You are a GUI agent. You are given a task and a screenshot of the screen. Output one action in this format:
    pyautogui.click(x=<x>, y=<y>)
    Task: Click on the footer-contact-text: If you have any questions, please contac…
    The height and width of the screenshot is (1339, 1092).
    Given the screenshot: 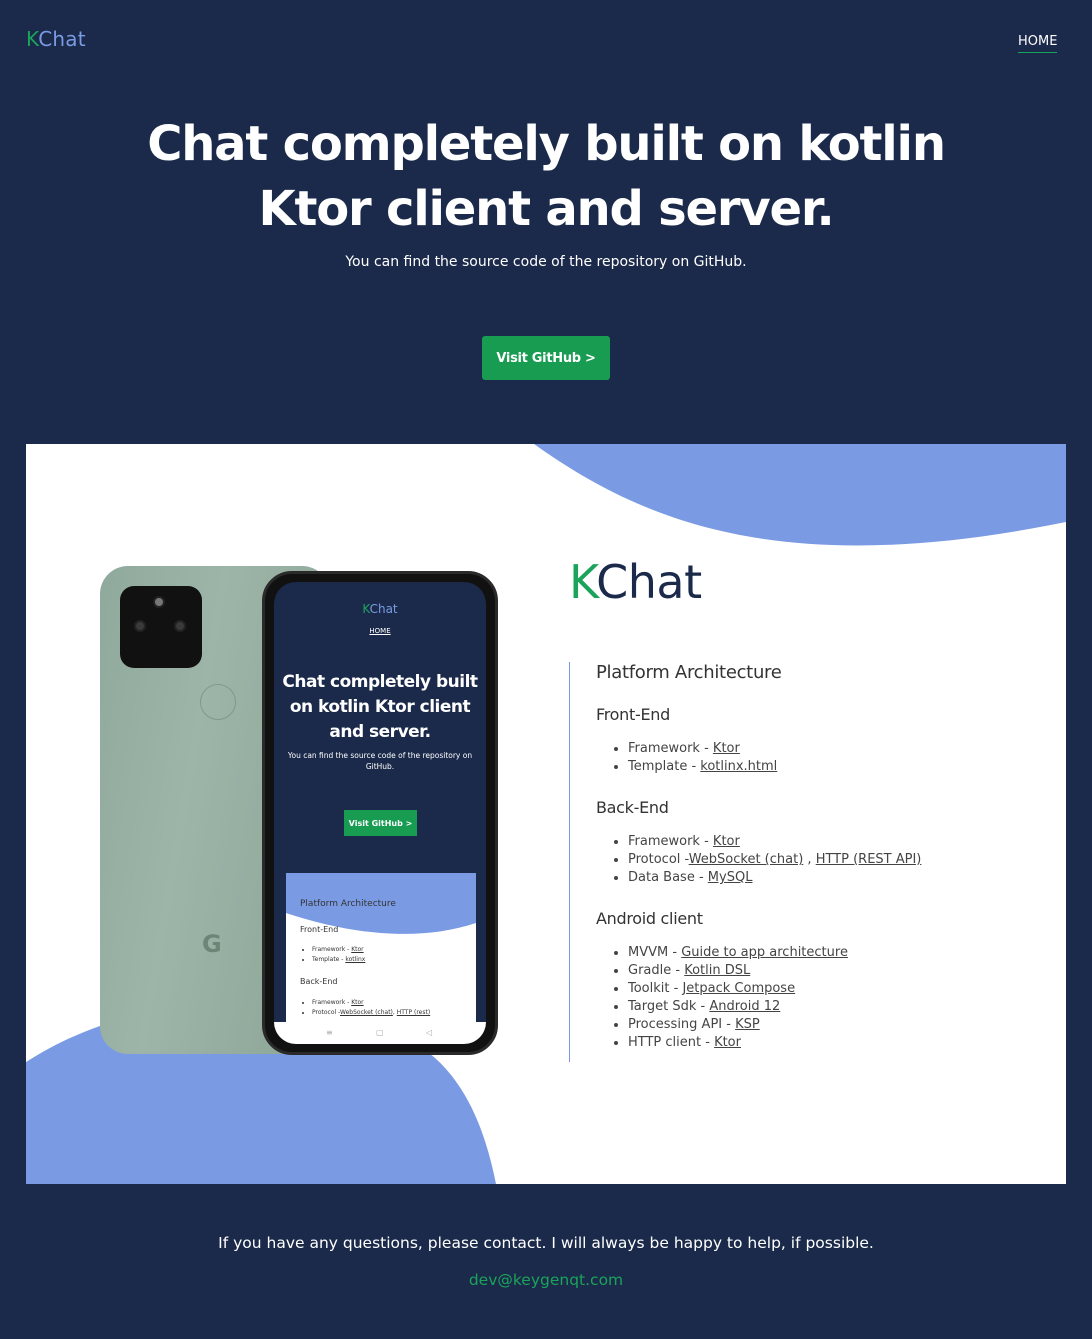 What is the action you would take?
    pyautogui.click(x=546, y=1243)
    